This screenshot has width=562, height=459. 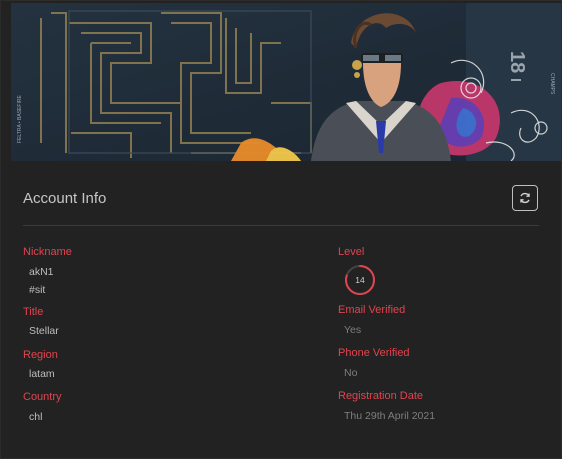 What do you see at coordinates (374, 353) in the screenshot?
I see `phone-verified-label: Phone Verified` at bounding box center [374, 353].